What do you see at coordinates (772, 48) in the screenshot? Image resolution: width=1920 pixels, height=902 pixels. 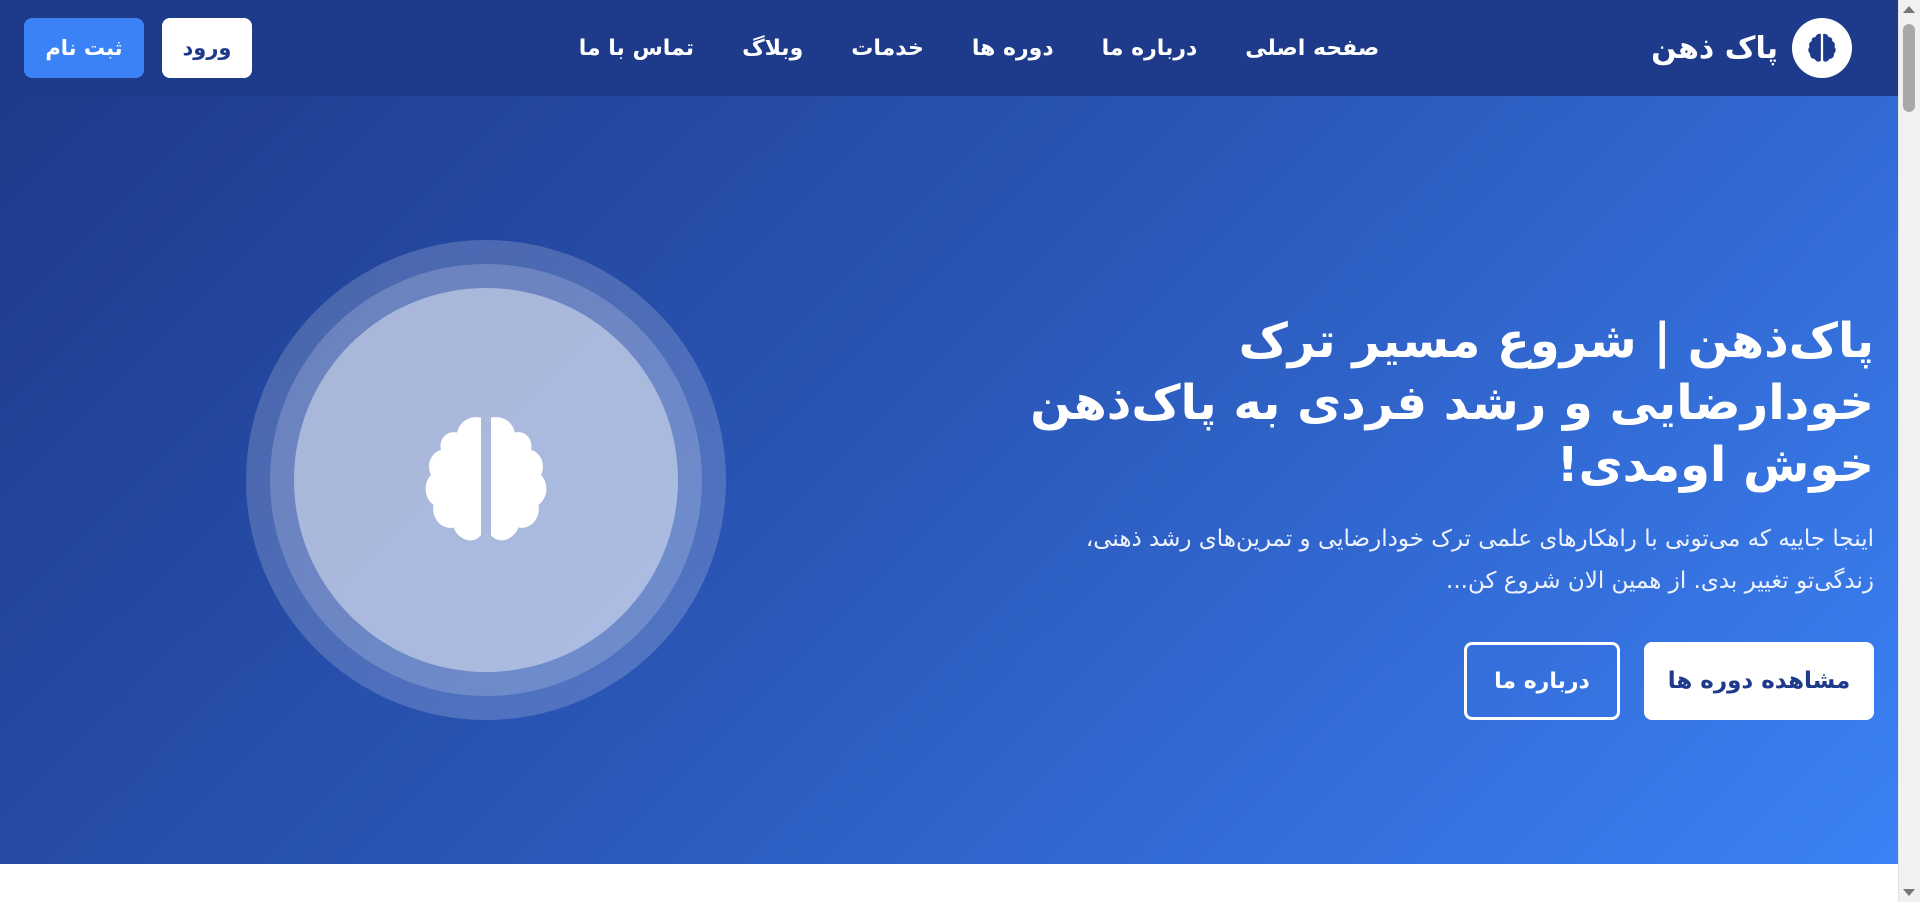 I see `nav-item-blog: وبلاگ` at bounding box center [772, 48].